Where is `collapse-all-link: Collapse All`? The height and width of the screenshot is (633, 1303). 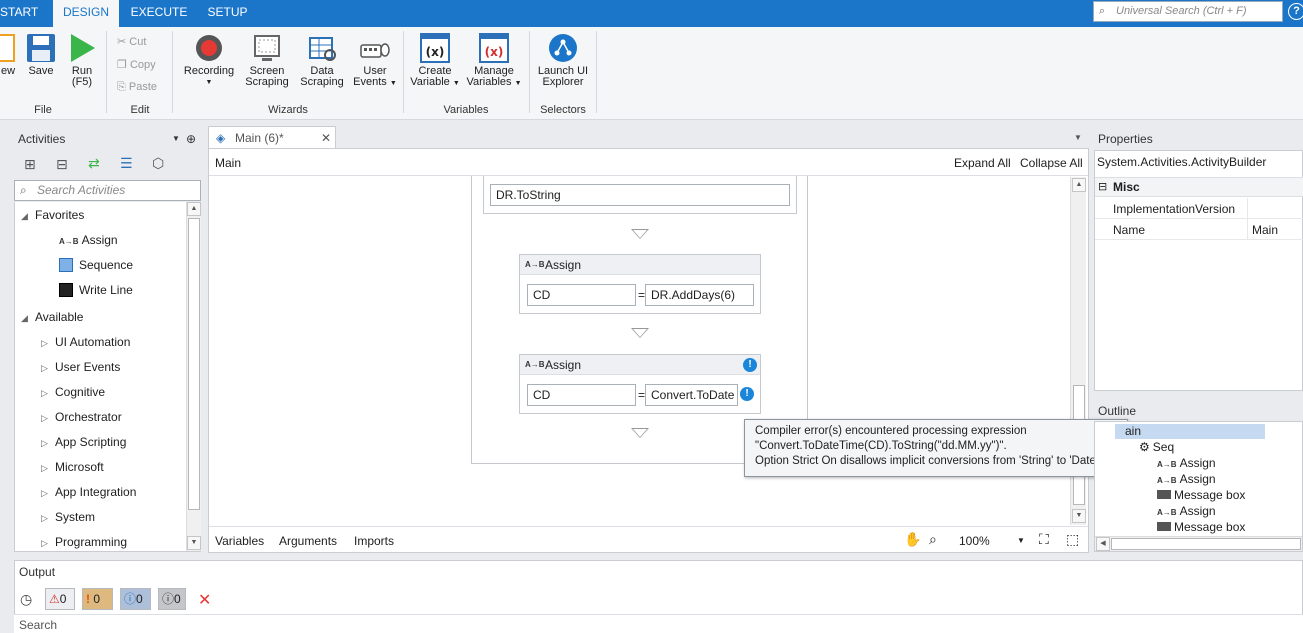 collapse-all-link: Collapse All is located at coordinates (1051, 163).